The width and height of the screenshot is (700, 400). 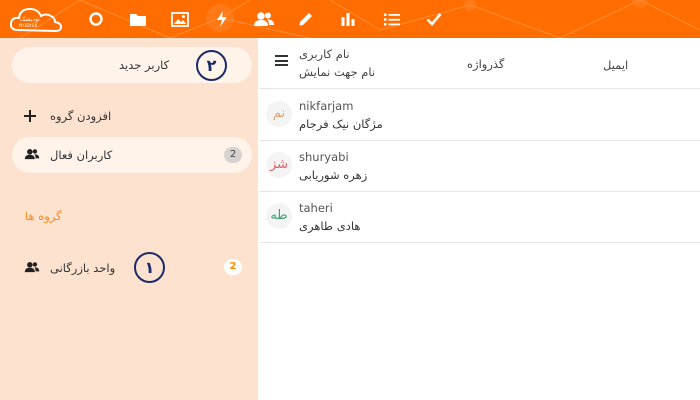 I want to click on row-username: shuryabi, so click(x=324, y=157).